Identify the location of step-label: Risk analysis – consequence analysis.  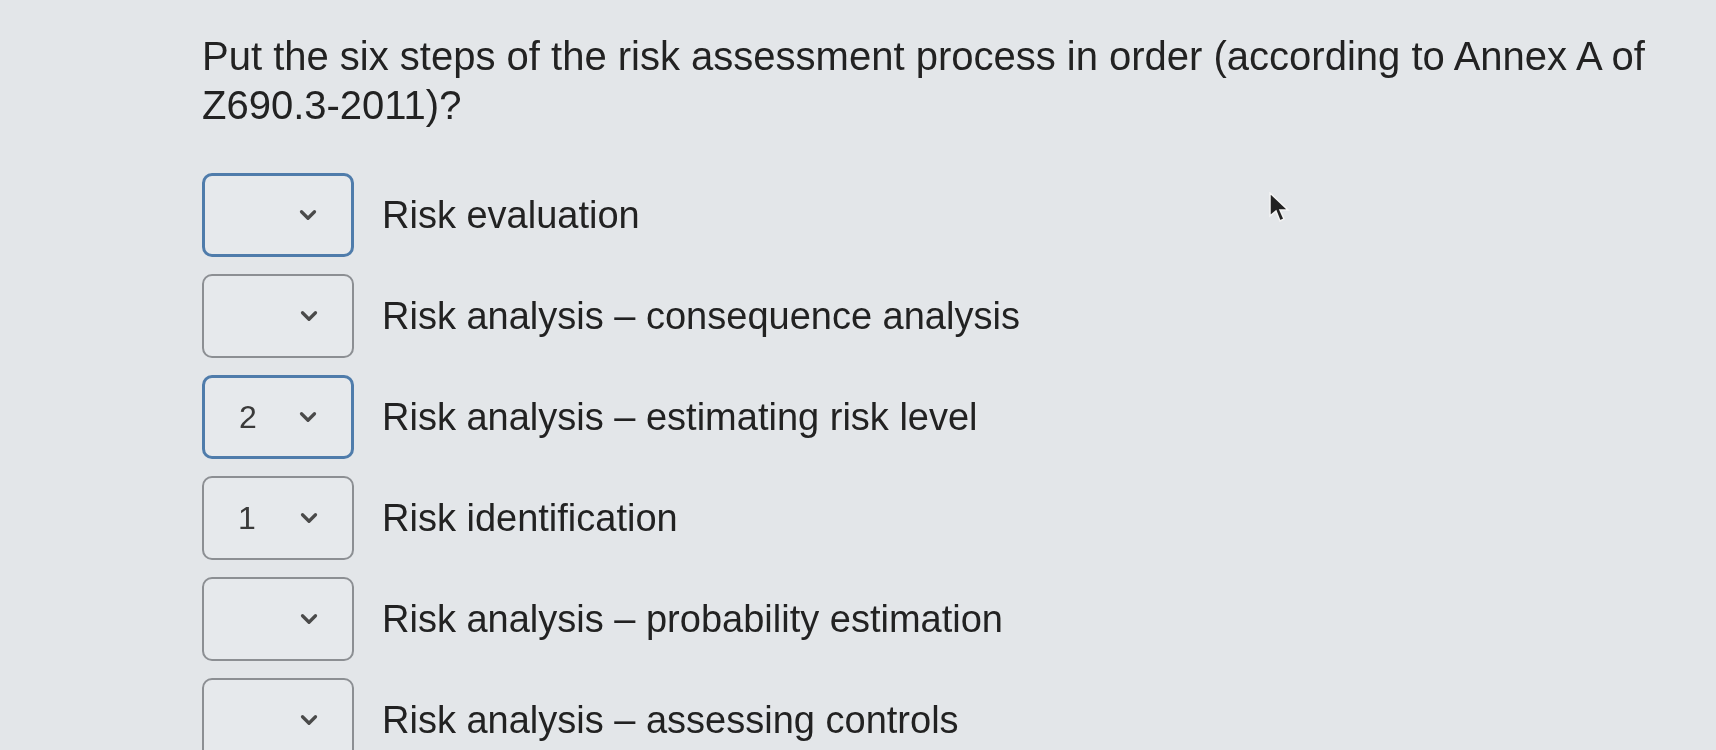
(701, 316).